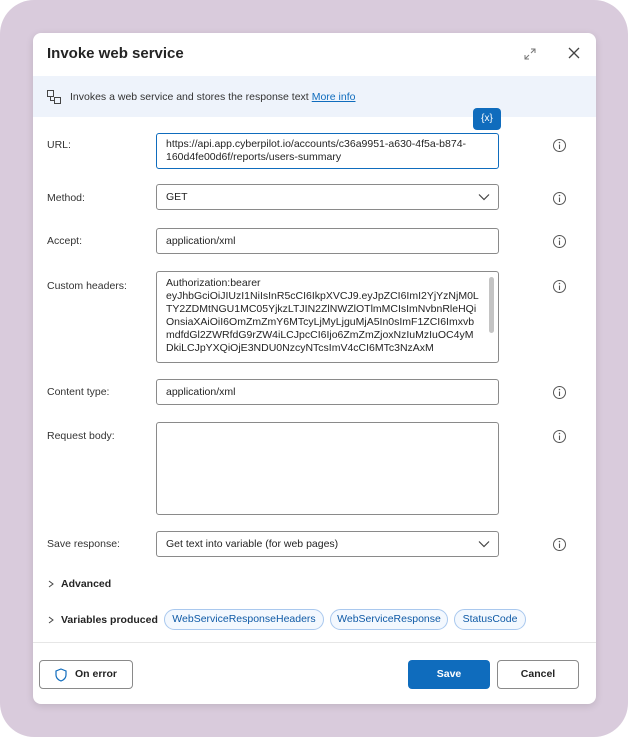 Image resolution: width=628 pixels, height=737 pixels. What do you see at coordinates (66, 198) in the screenshot?
I see `method-label: Method:` at bounding box center [66, 198].